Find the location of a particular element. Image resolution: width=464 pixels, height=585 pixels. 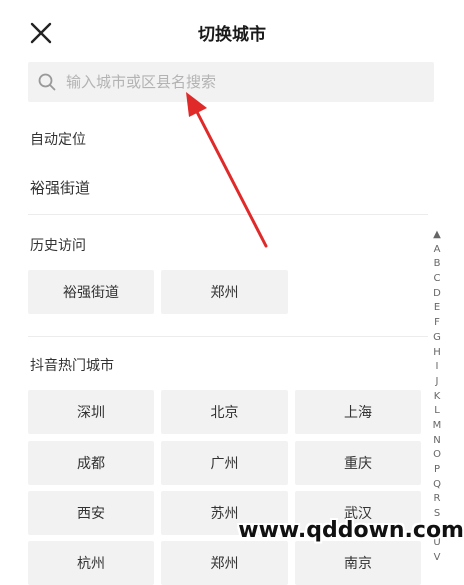

hot-city-item: 杭州 is located at coordinates (91, 563).